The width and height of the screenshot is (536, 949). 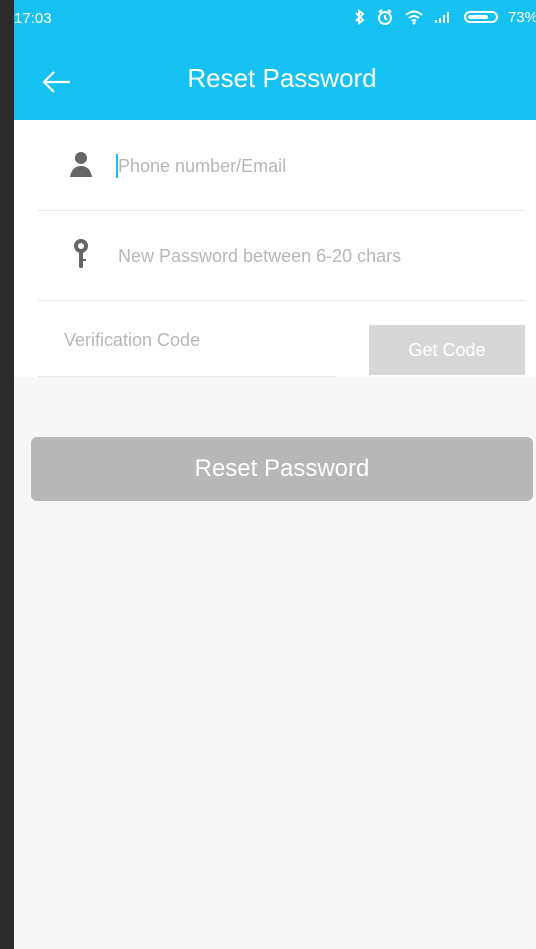 I want to click on new-password-input, so click(x=316, y=256).